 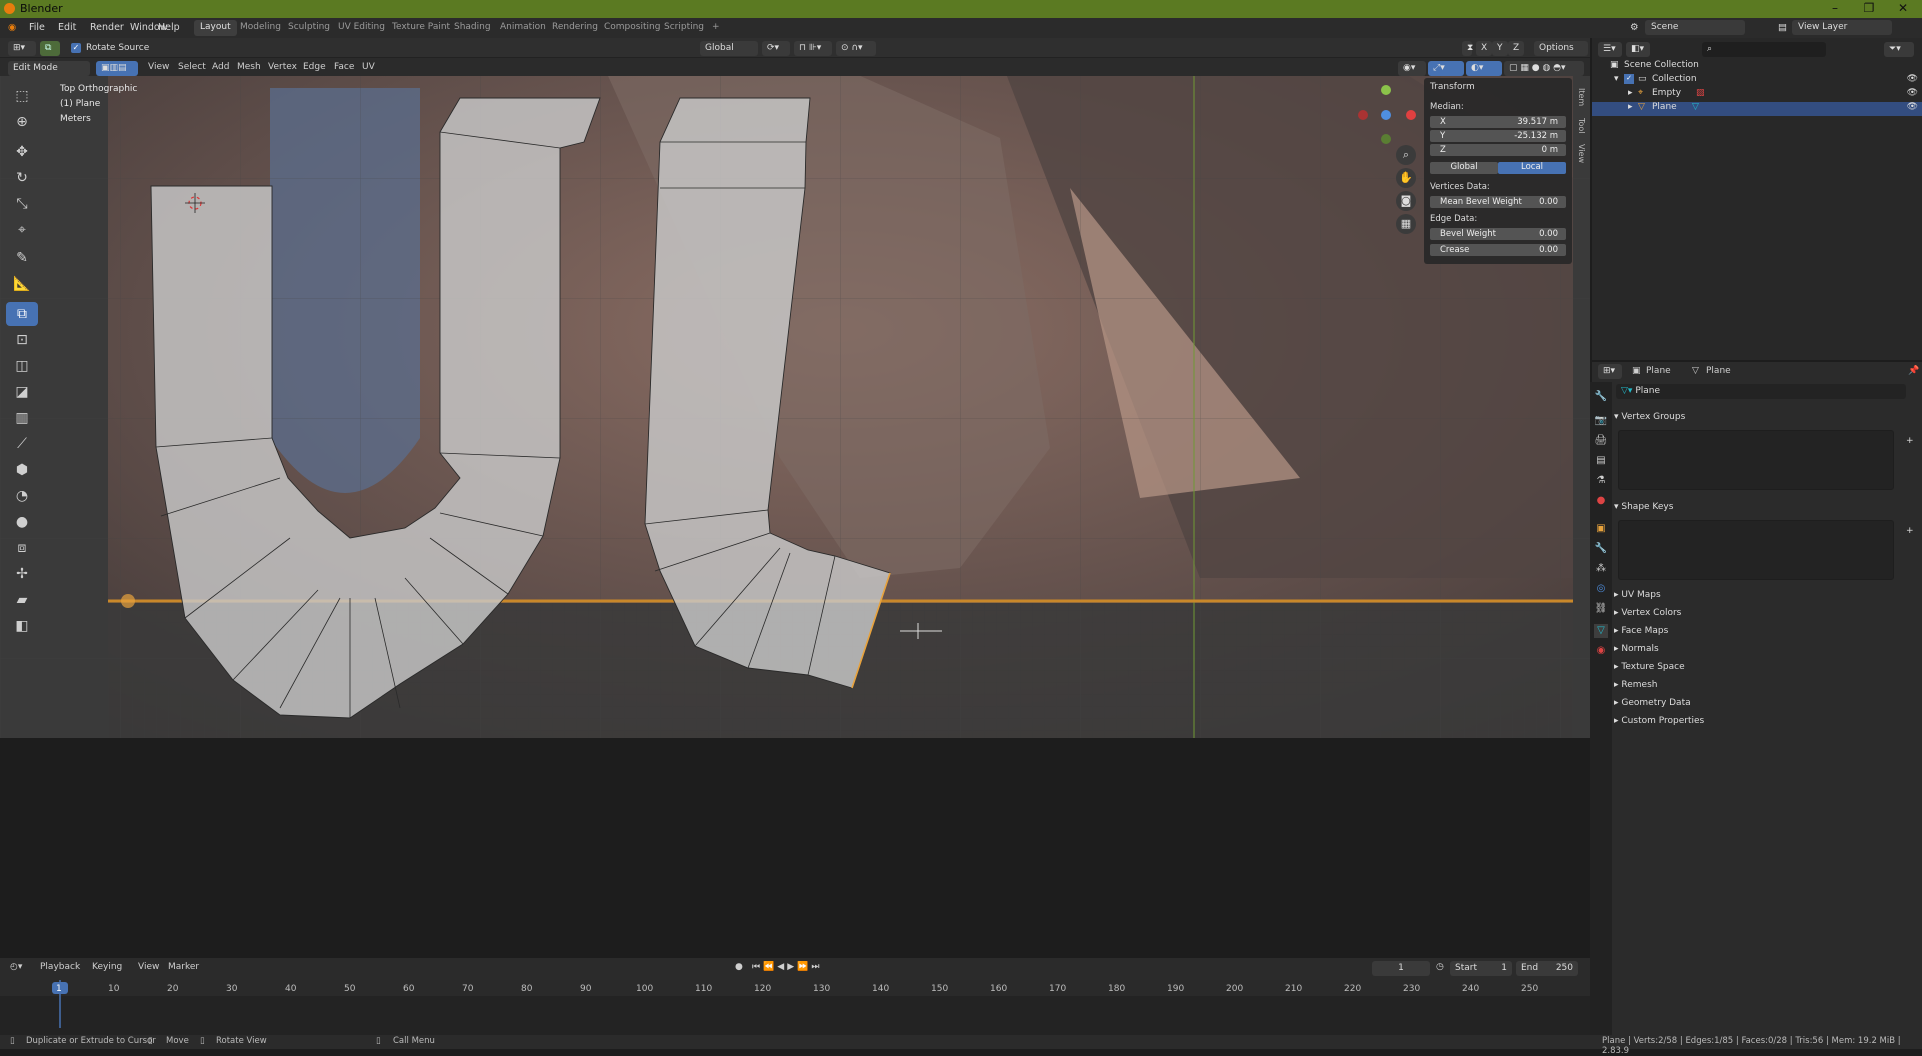 What do you see at coordinates (1464, 168) in the screenshot?
I see `global-toggle: Global` at bounding box center [1464, 168].